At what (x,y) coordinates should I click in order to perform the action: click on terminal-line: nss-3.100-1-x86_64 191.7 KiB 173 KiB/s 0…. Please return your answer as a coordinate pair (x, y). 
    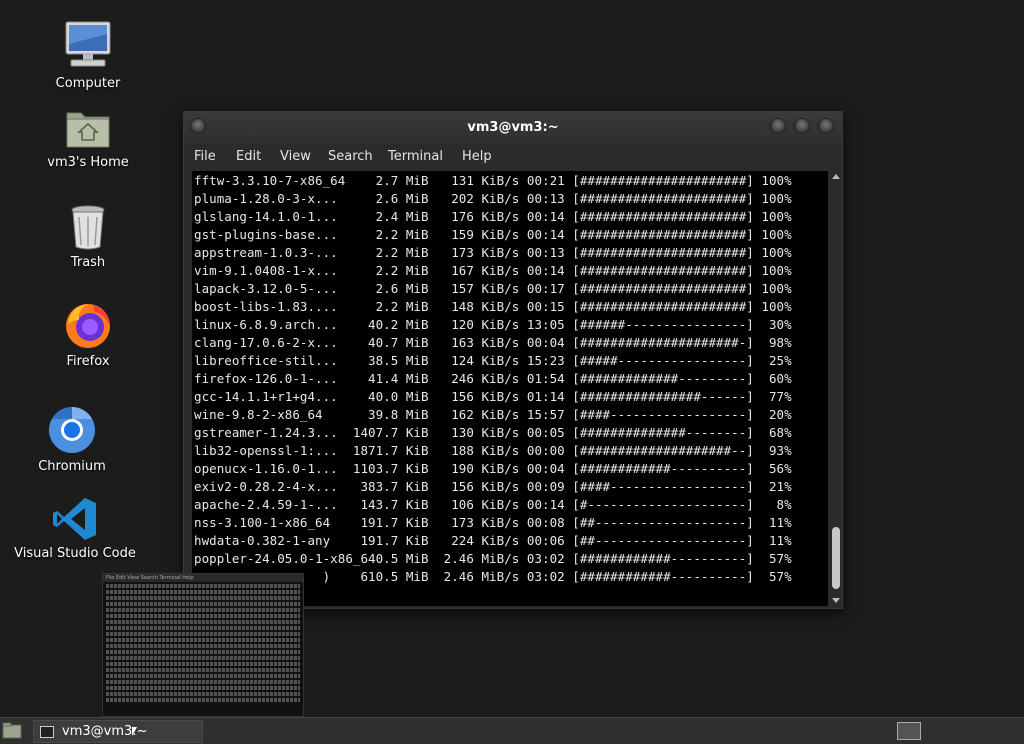
    Looking at the image, I should click on (493, 522).